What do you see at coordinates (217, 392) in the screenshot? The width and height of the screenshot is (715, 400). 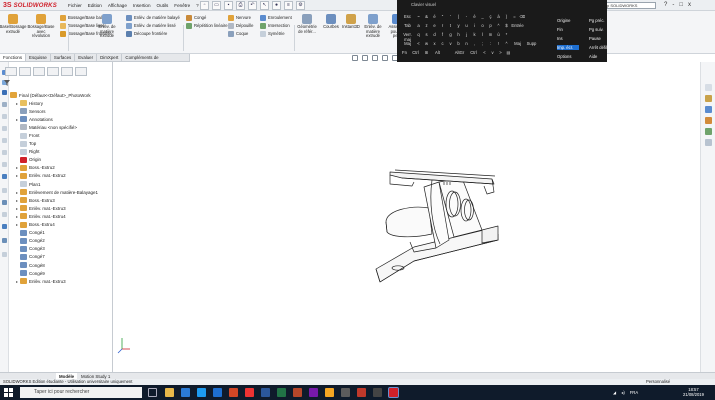 I see `mail-app-icon` at bounding box center [217, 392].